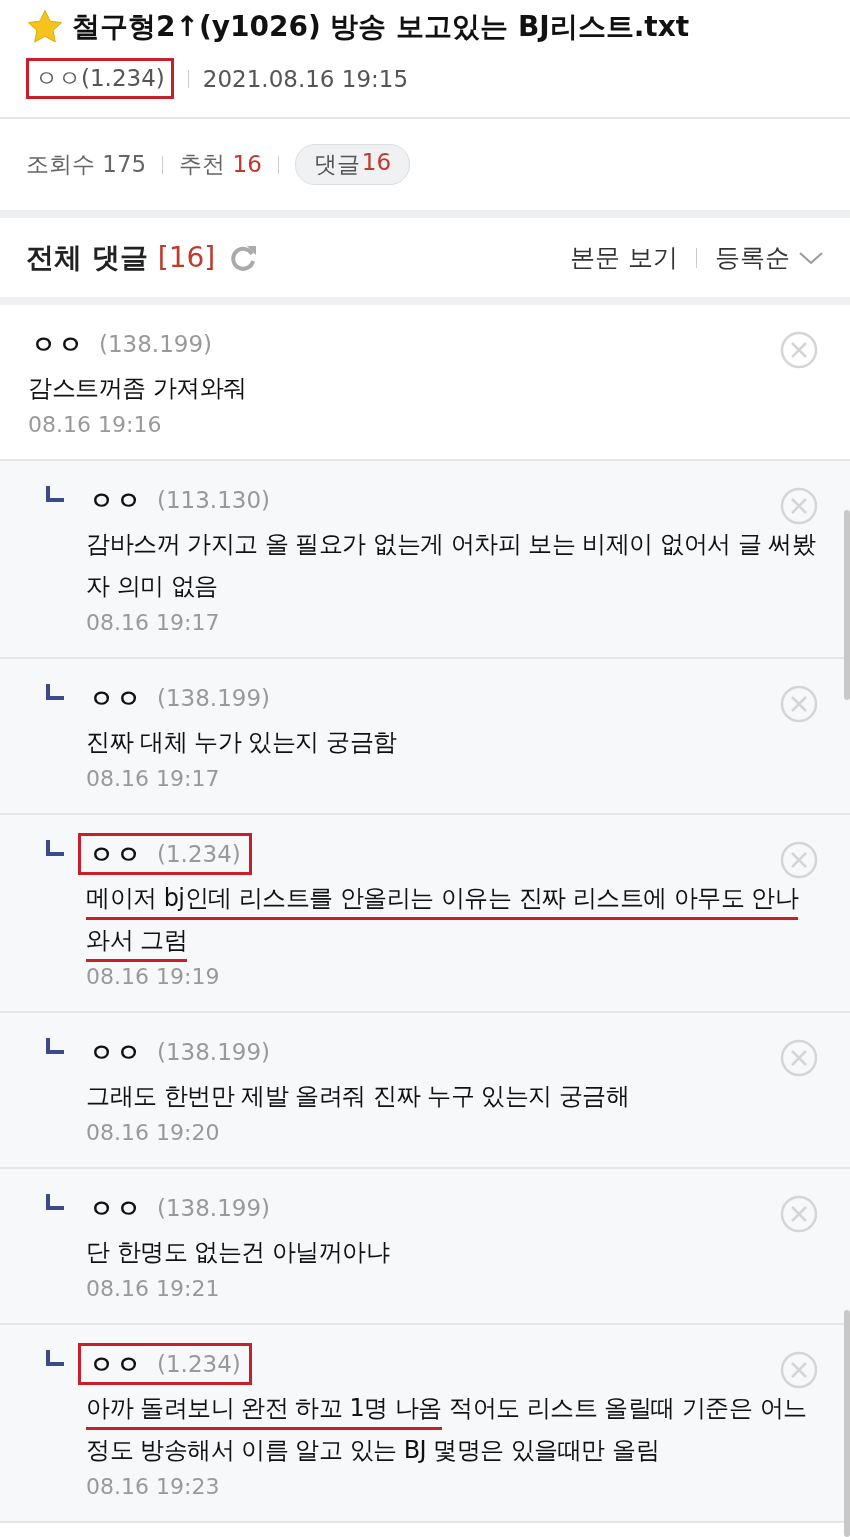  Describe the element at coordinates (220, 164) in the screenshot. I see `recommend-count: 추천 16` at that location.